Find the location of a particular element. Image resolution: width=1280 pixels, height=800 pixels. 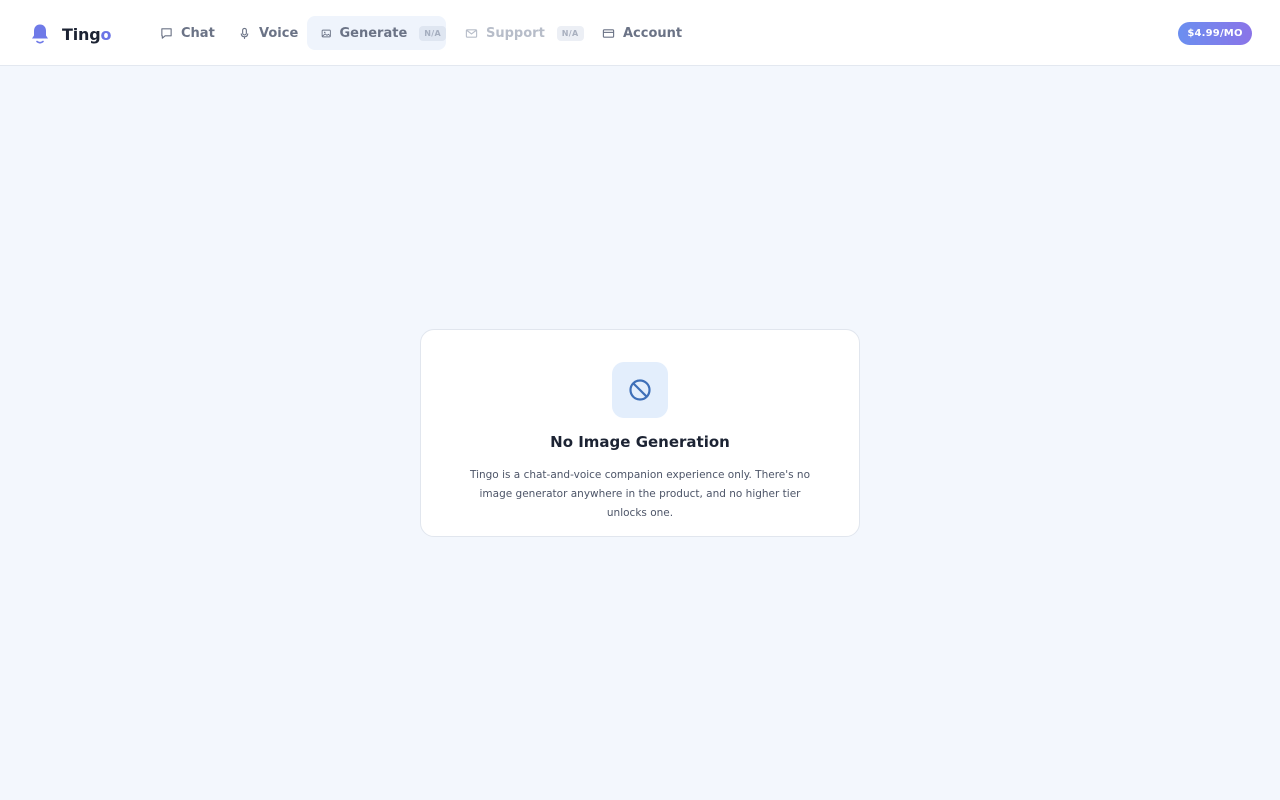

nav-tab-account: Account is located at coordinates (642, 33).